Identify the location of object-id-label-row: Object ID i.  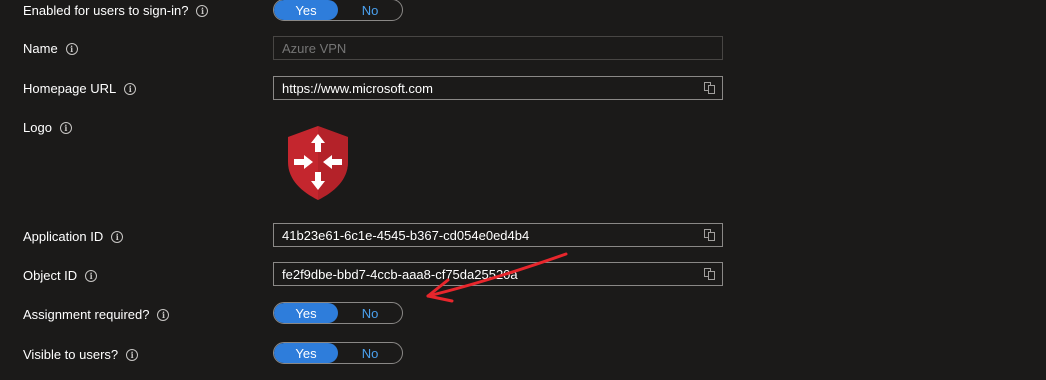
(60, 275).